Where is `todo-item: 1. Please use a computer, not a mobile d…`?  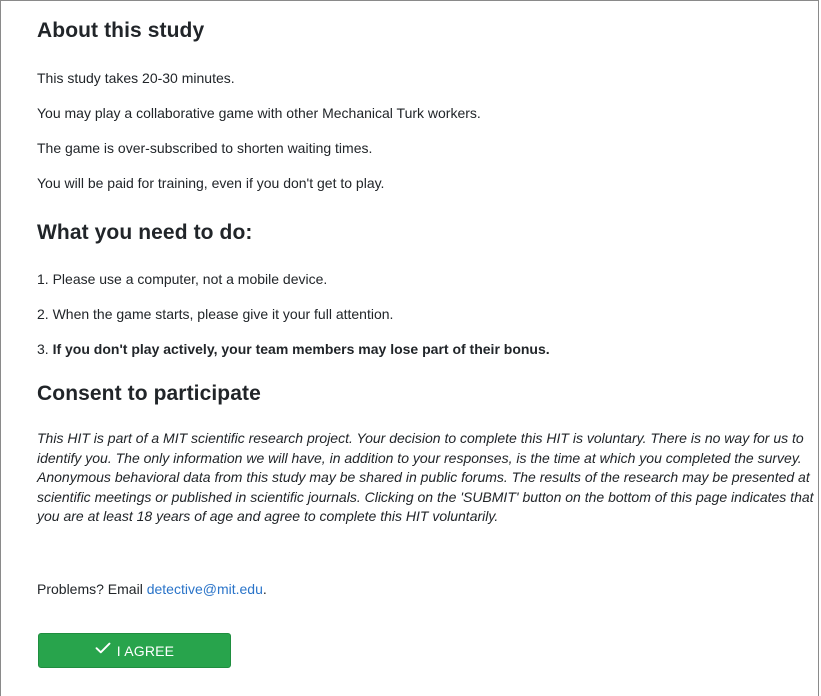
todo-item: 1. Please use a computer, not a mobile d… is located at coordinates (182, 279).